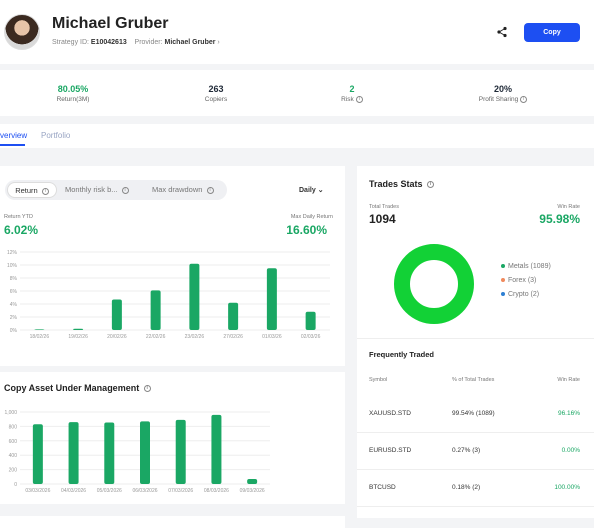  Describe the element at coordinates (144, 491) in the screenshot. I see `x-tick-label: 06/03/2026` at that location.